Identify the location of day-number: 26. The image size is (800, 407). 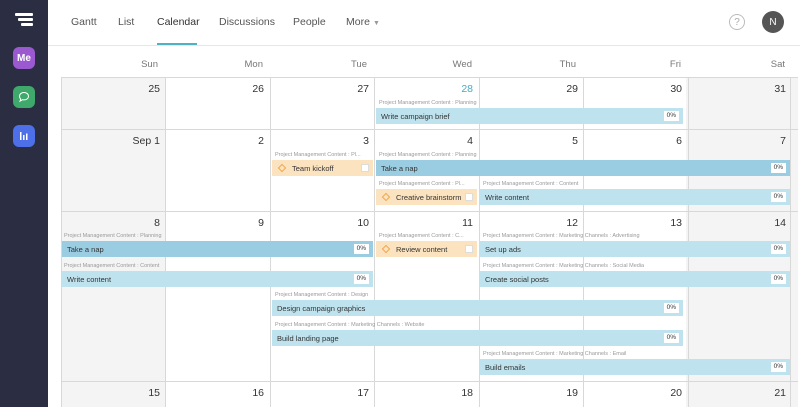
(224, 89).